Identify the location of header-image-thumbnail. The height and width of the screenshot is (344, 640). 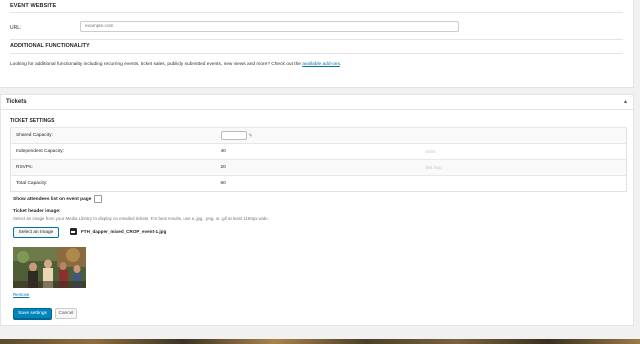
(49, 267).